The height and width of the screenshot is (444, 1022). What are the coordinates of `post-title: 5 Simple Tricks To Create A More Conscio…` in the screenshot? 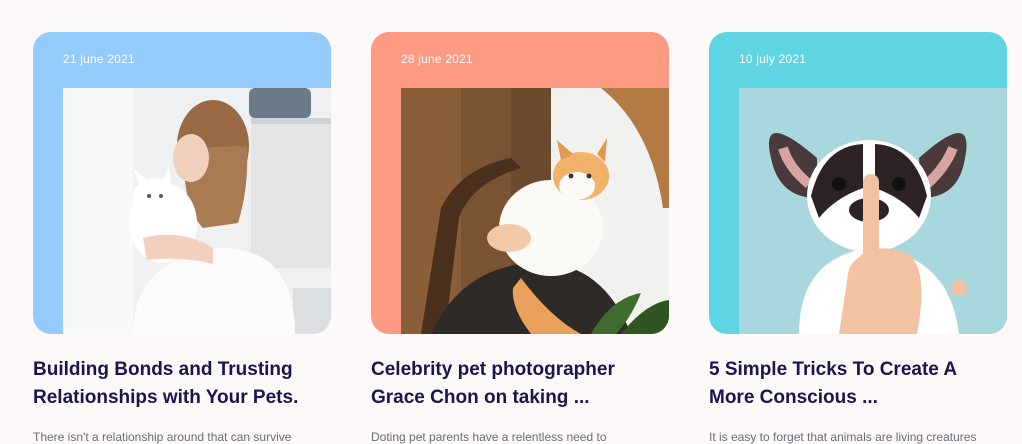 It's located at (858, 384).